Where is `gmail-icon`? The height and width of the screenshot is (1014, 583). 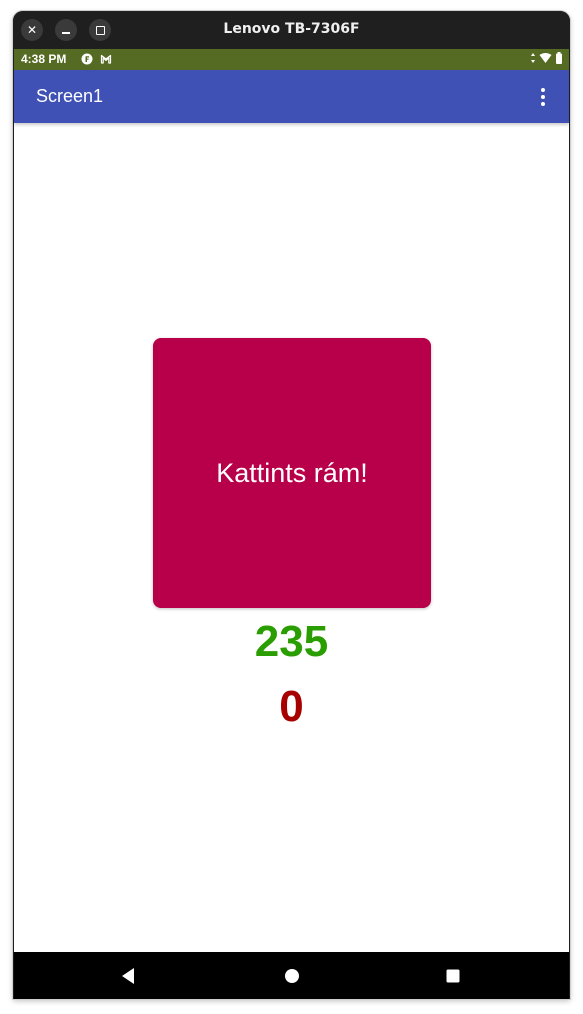
gmail-icon is located at coordinates (106, 59).